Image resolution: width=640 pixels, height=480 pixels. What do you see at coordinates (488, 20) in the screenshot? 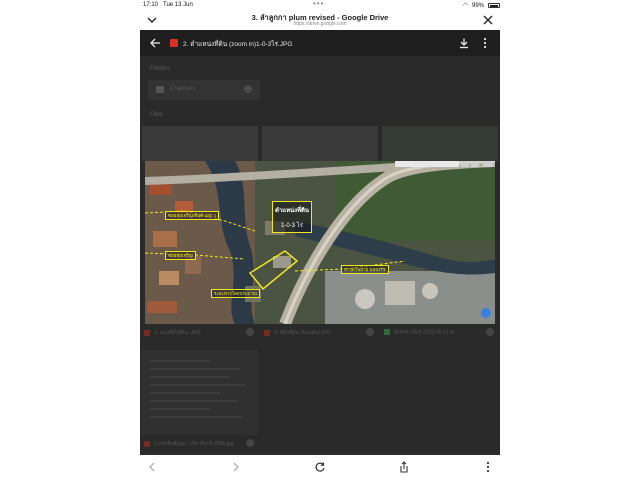
I see `close-icon` at bounding box center [488, 20].